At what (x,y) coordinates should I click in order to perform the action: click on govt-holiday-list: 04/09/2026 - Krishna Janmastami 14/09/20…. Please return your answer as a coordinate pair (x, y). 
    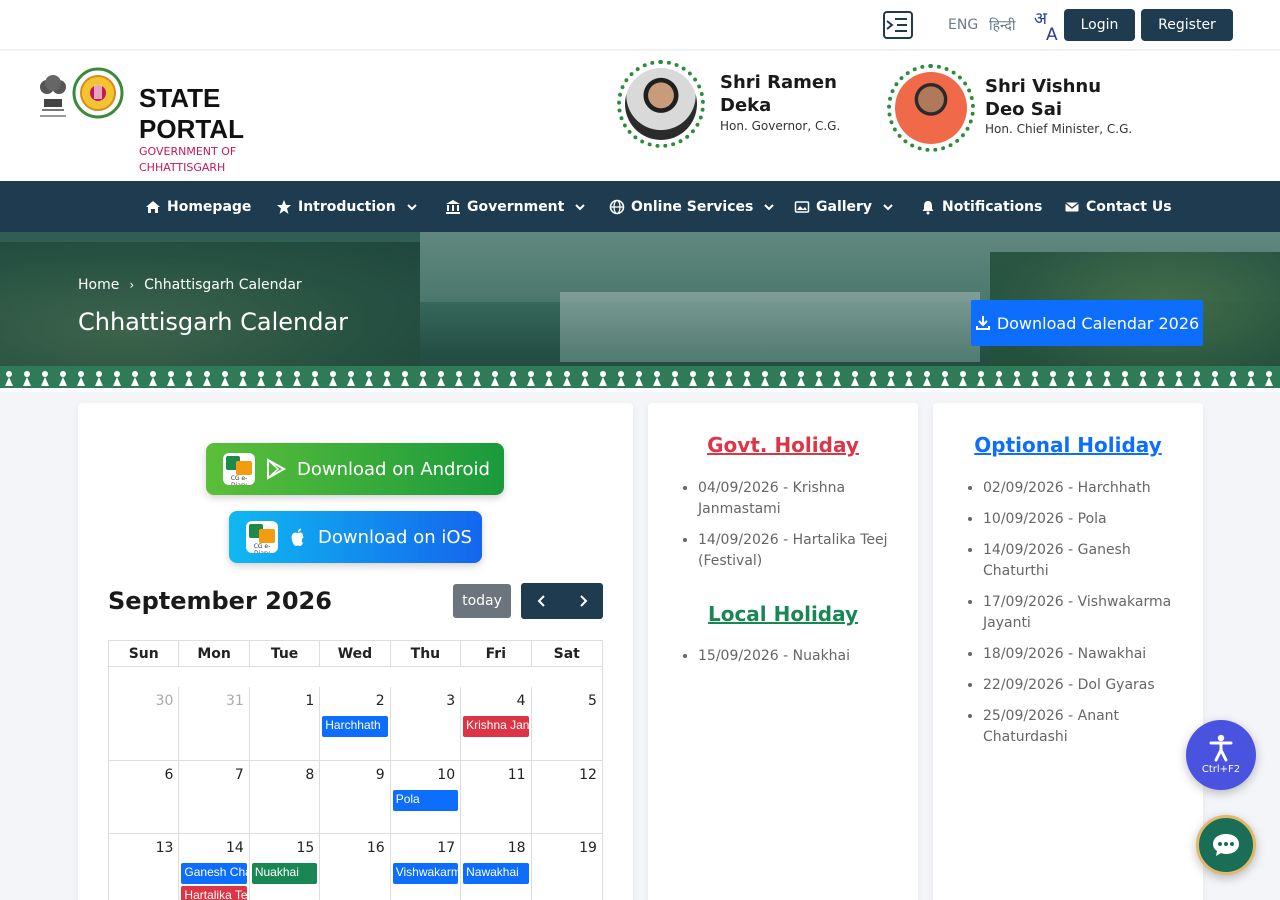
    Looking at the image, I should click on (798, 530).